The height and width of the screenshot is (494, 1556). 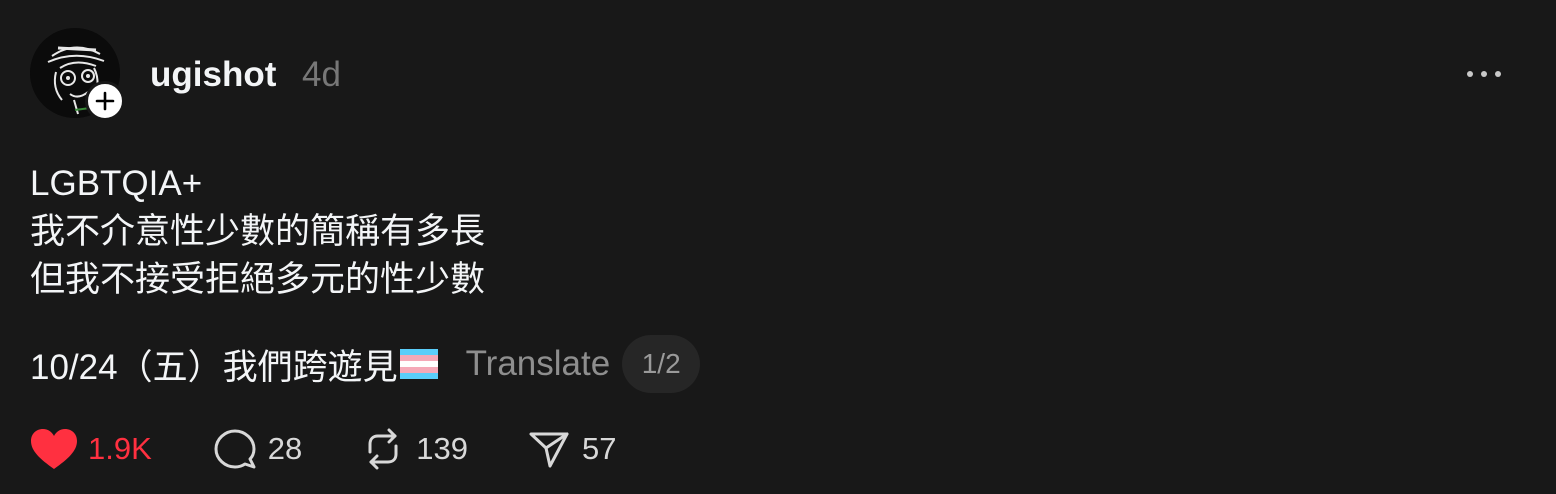 What do you see at coordinates (538, 364) in the screenshot?
I see `translate-link: Translate` at bounding box center [538, 364].